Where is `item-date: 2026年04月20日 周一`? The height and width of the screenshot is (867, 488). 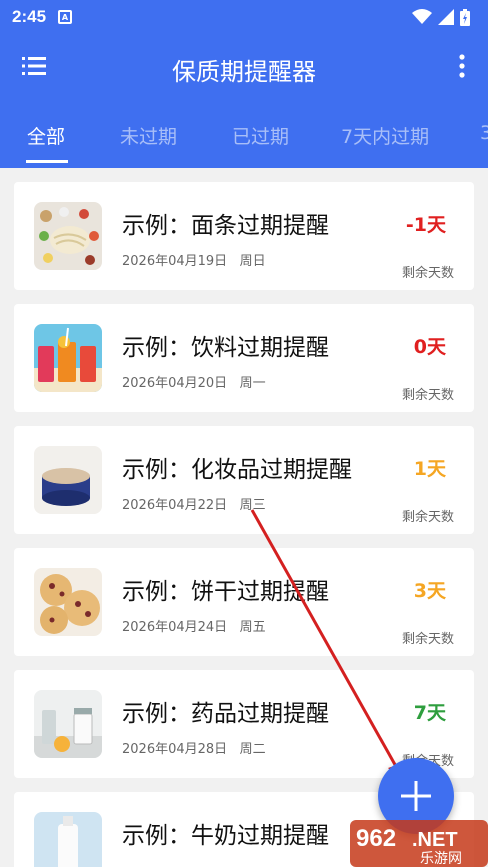 item-date: 2026年04月20日 周一 is located at coordinates (194, 383).